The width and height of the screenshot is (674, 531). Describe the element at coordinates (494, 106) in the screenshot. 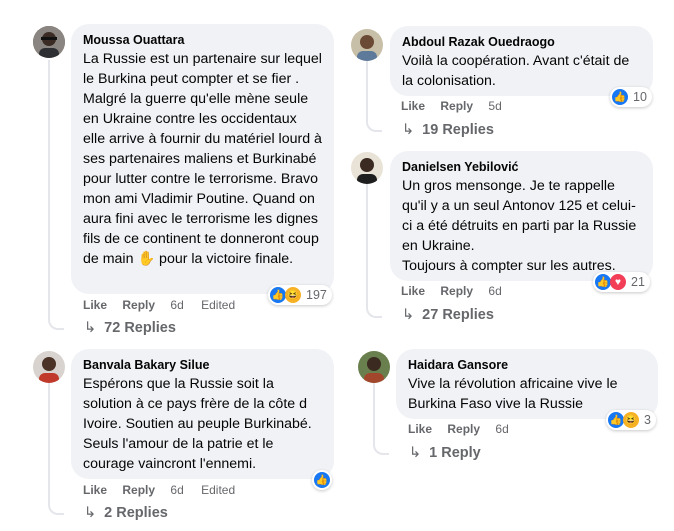

I see `timestamp: 5d` at that location.